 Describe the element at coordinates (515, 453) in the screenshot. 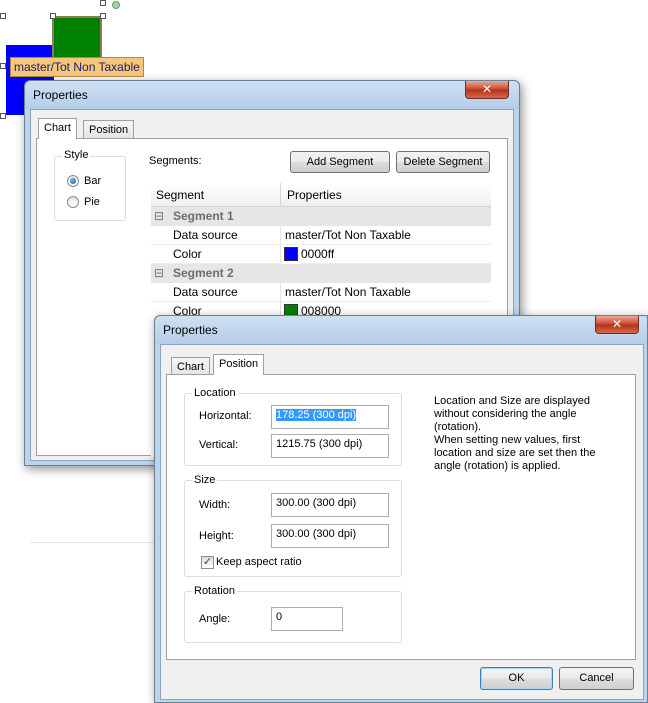

I see `info-line: location and size are set then the` at that location.